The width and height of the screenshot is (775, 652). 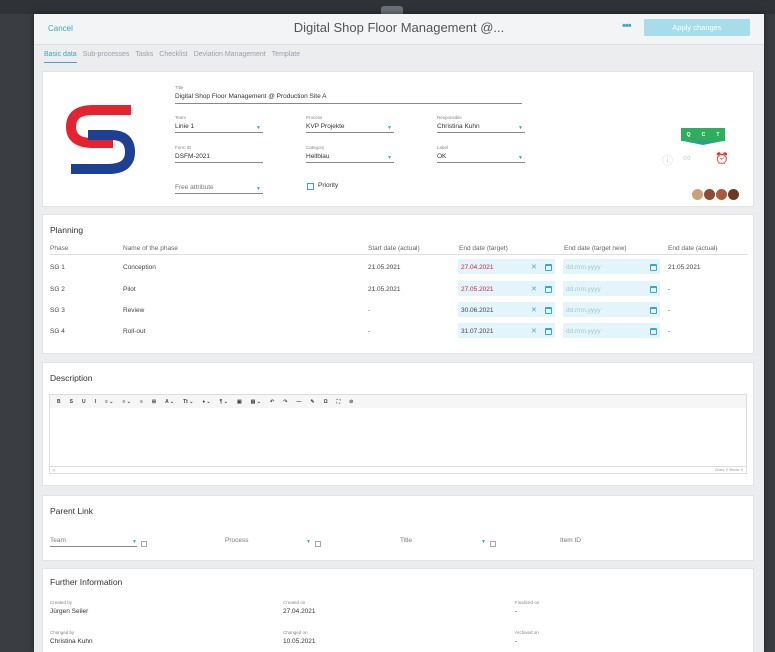 What do you see at coordinates (310, 186) in the screenshot?
I see `priority-checkbox` at bounding box center [310, 186].